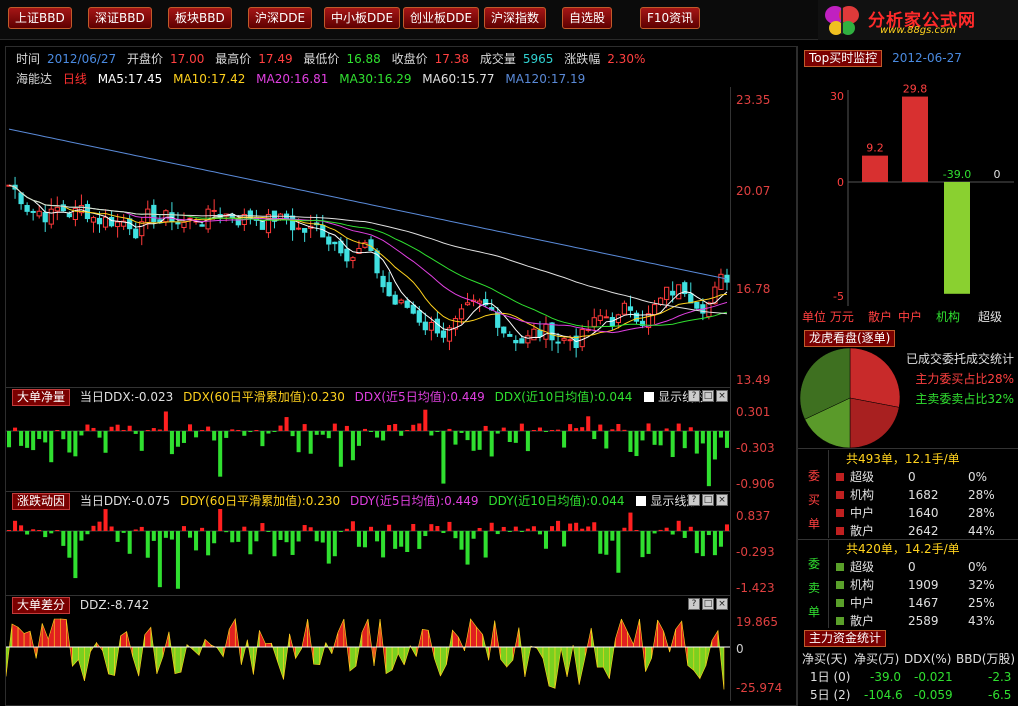 The width and height of the screenshot is (1018, 706). I want to click on toolbar-button-sector-bbd: 板块BBD, so click(200, 18).